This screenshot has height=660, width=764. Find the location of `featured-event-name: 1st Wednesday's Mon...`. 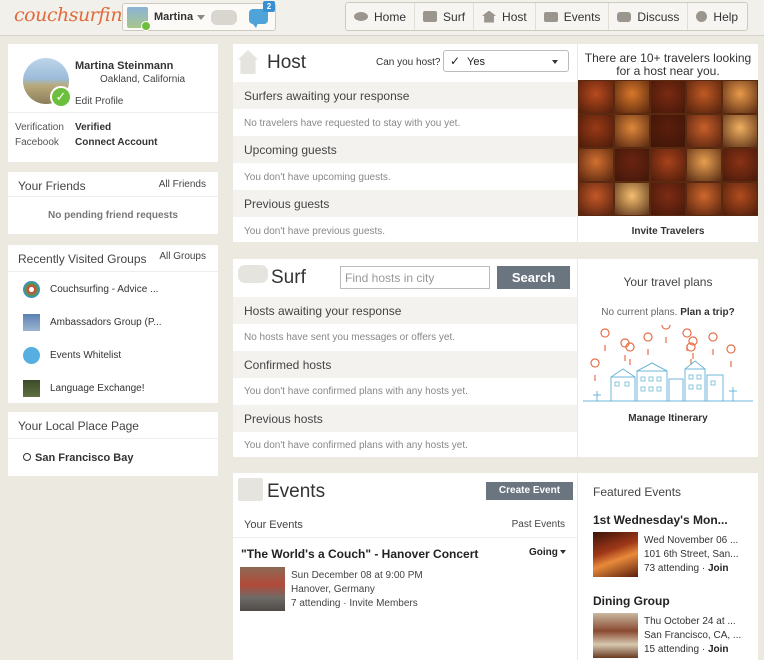

featured-event-name: 1st Wednesday's Mon... is located at coordinates (660, 520).